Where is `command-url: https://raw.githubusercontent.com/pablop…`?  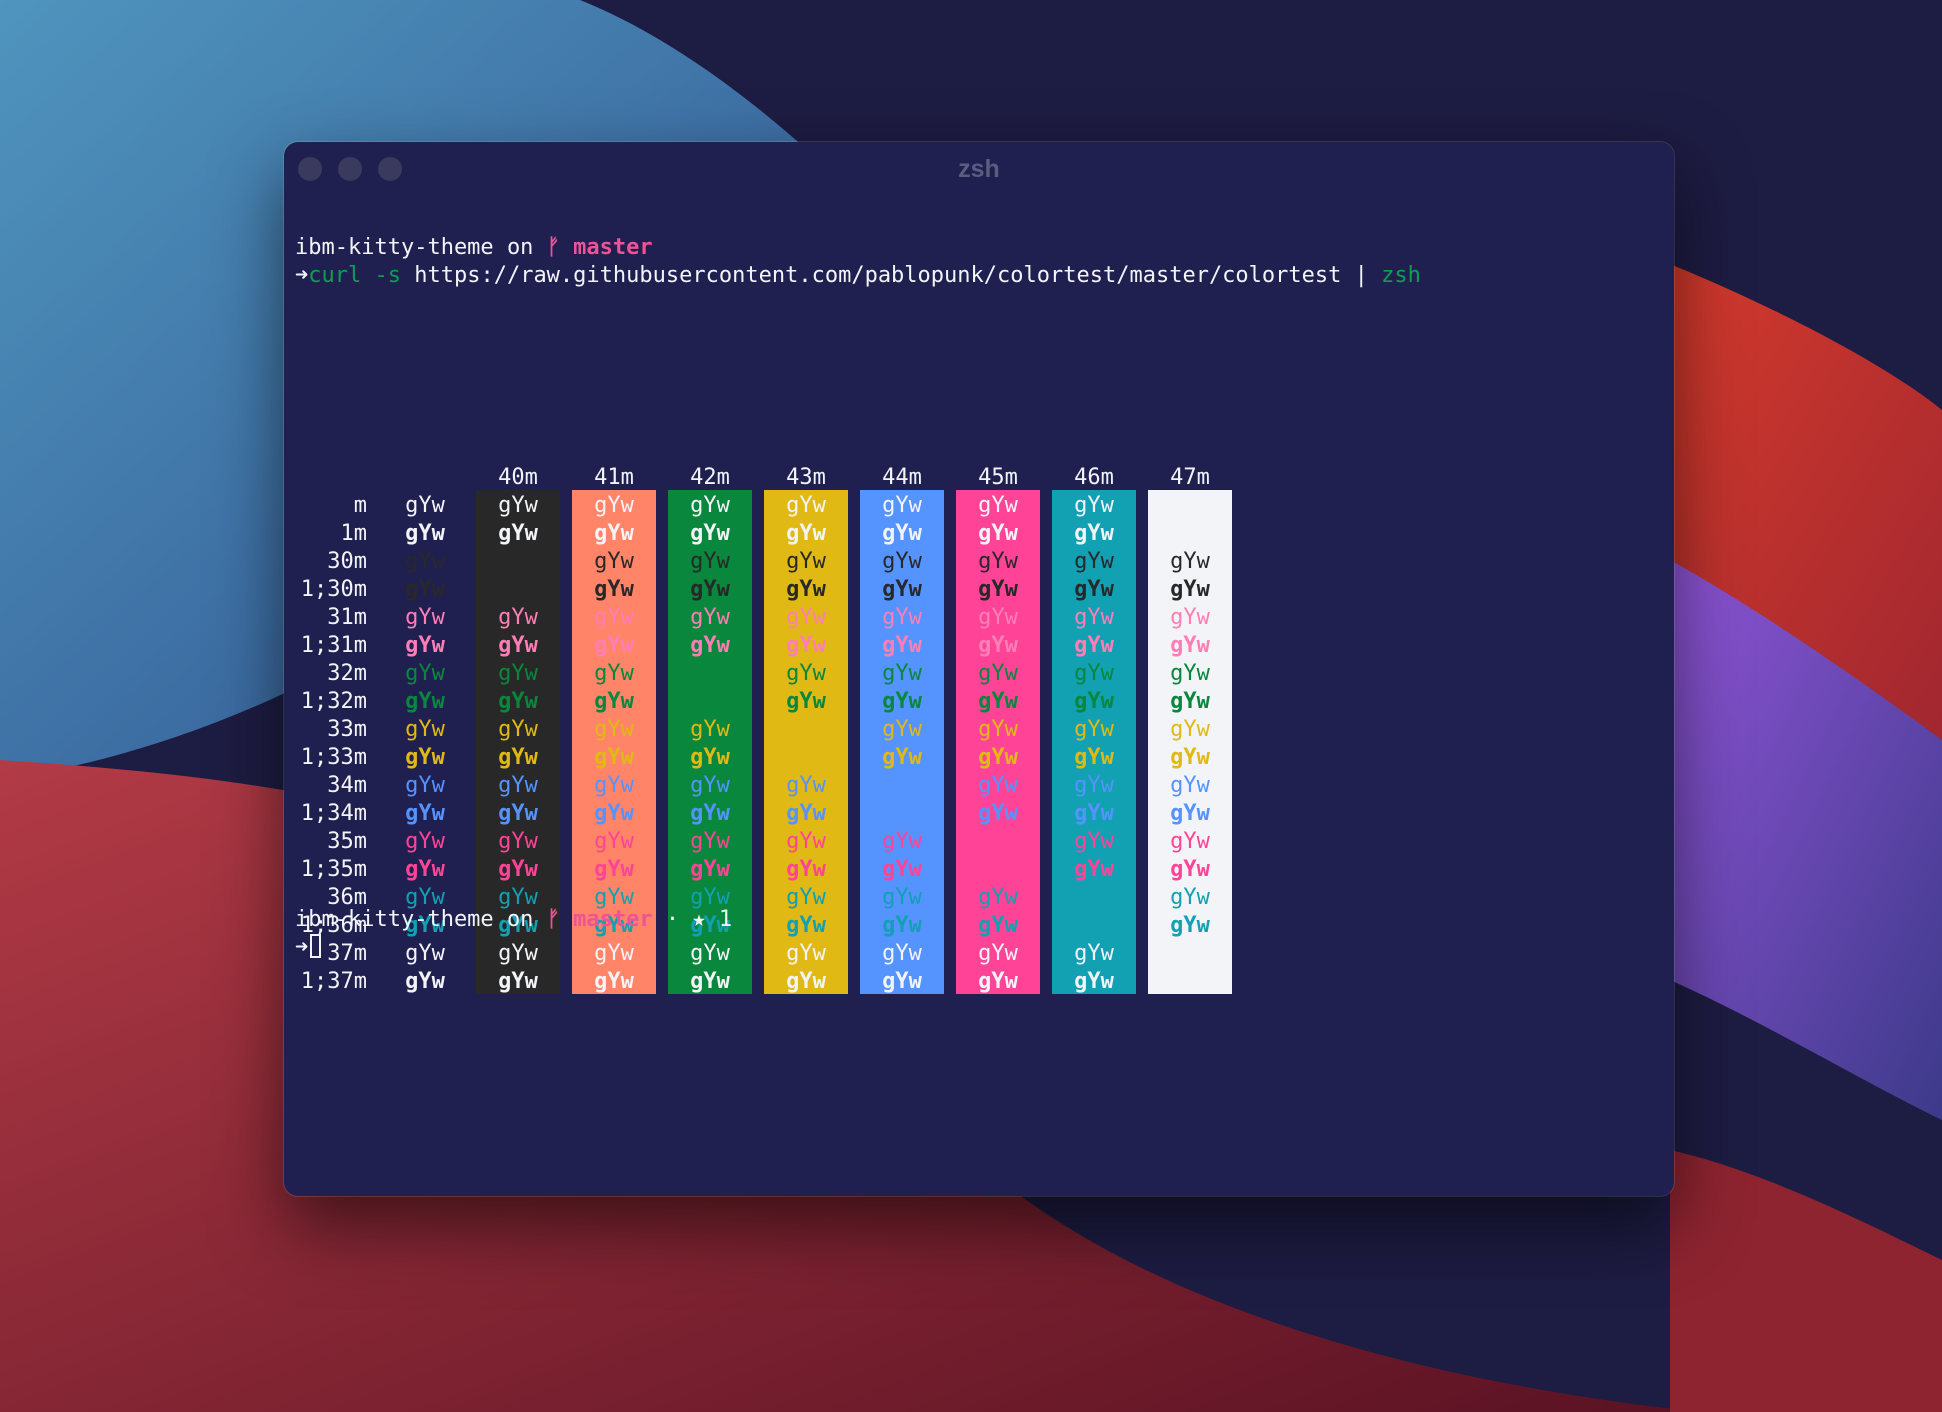 command-url: https://raw.githubusercontent.com/pablop… is located at coordinates (878, 275).